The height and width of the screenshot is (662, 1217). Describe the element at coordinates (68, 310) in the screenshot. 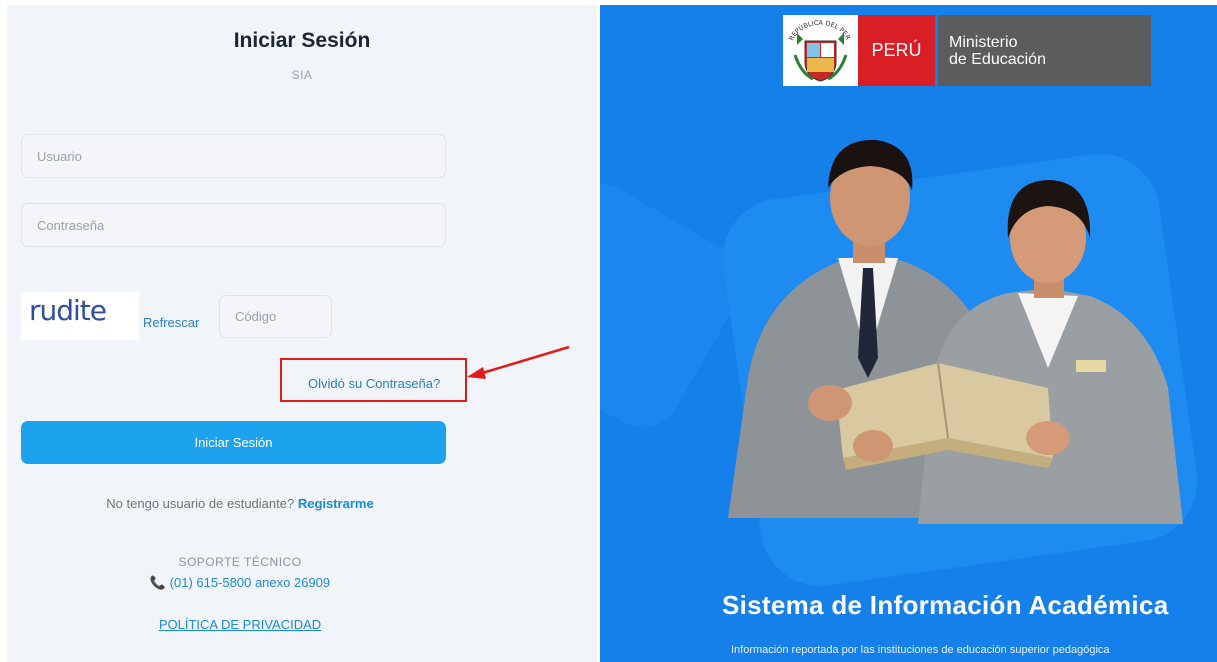

I see `captcha-text: rudite` at that location.